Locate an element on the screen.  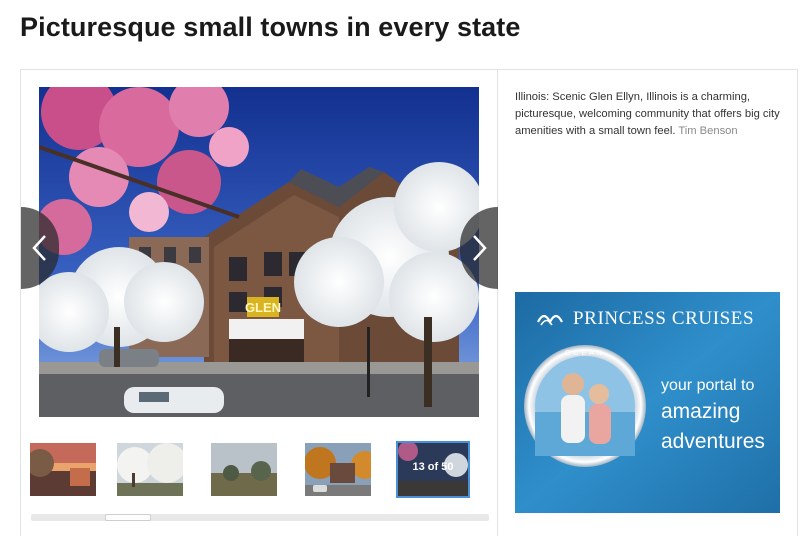
ad-brand-name: PRINCESS CRUISES is located at coordinates (664, 318).